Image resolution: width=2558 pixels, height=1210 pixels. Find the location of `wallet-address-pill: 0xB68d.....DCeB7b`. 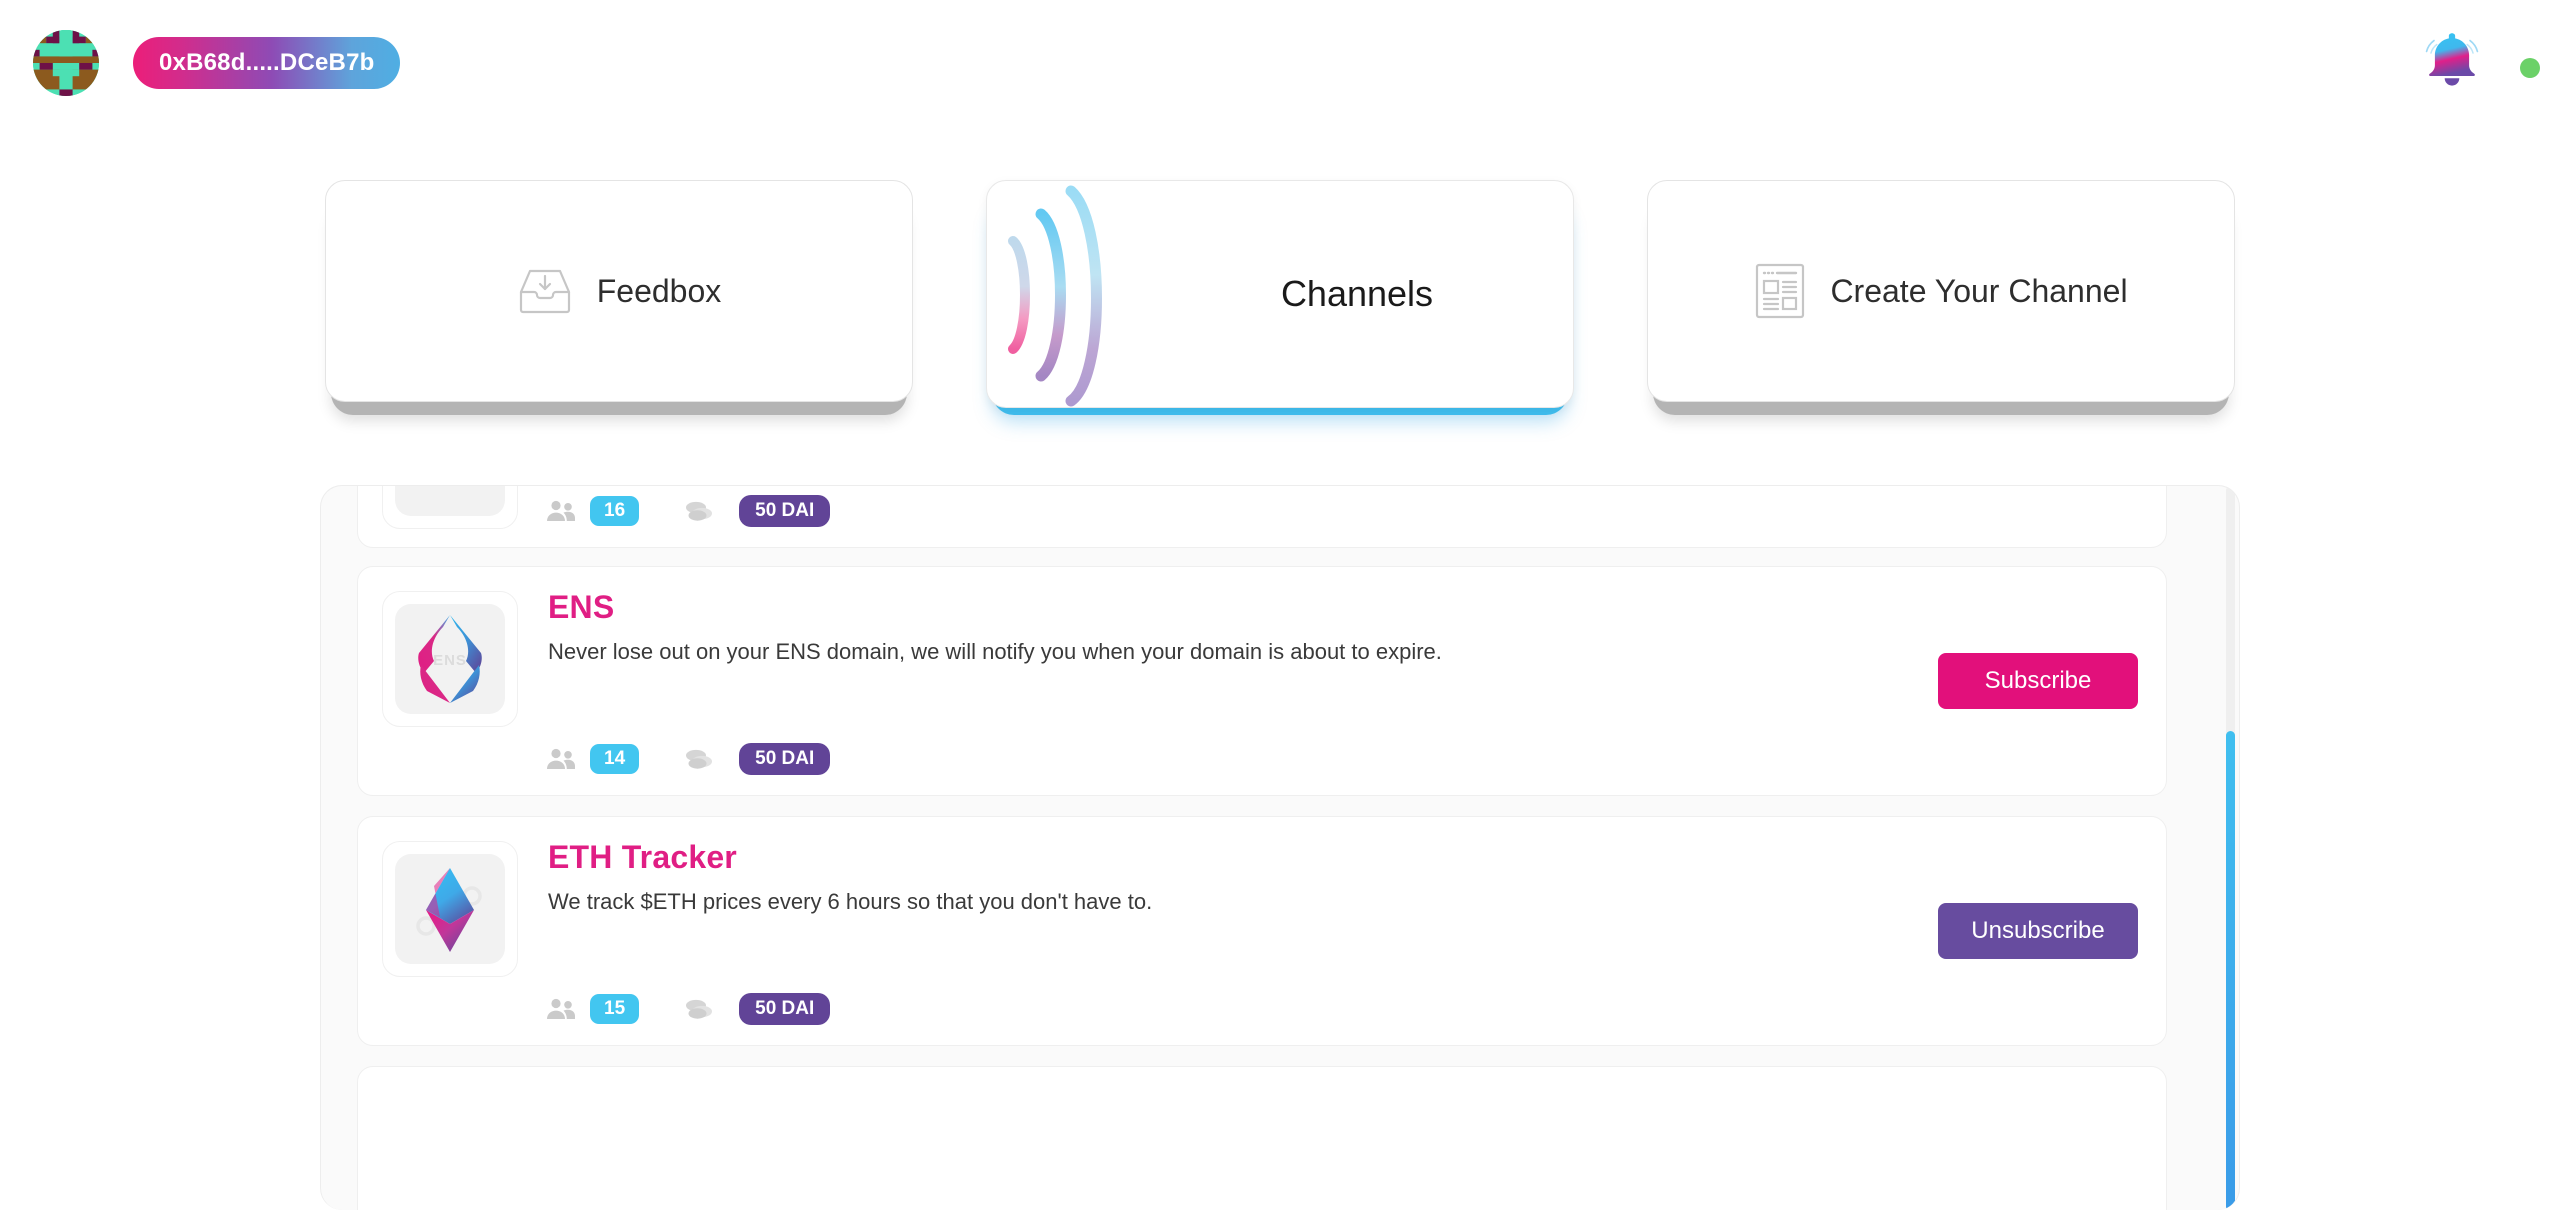

wallet-address-pill: 0xB68d.....DCeB7b is located at coordinates (267, 63).